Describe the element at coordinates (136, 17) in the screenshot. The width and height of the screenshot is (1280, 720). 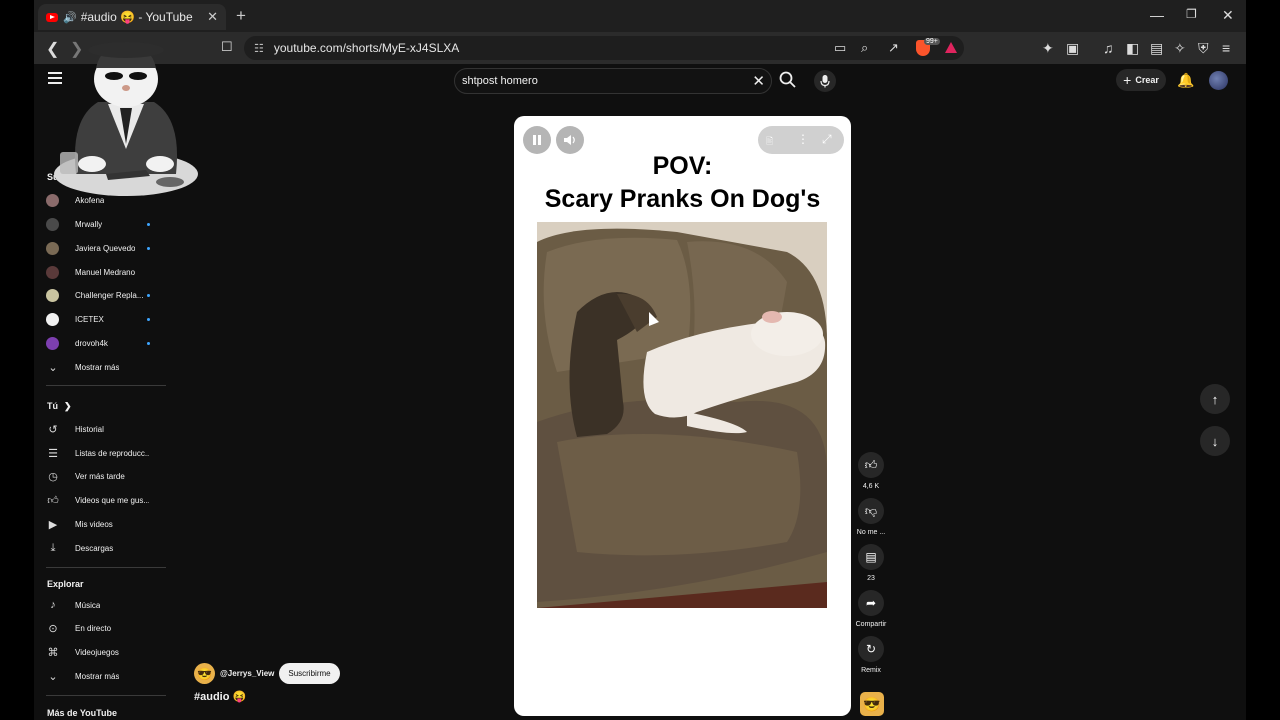
I see `tab-title: #audio 😝 - YouTube` at that location.